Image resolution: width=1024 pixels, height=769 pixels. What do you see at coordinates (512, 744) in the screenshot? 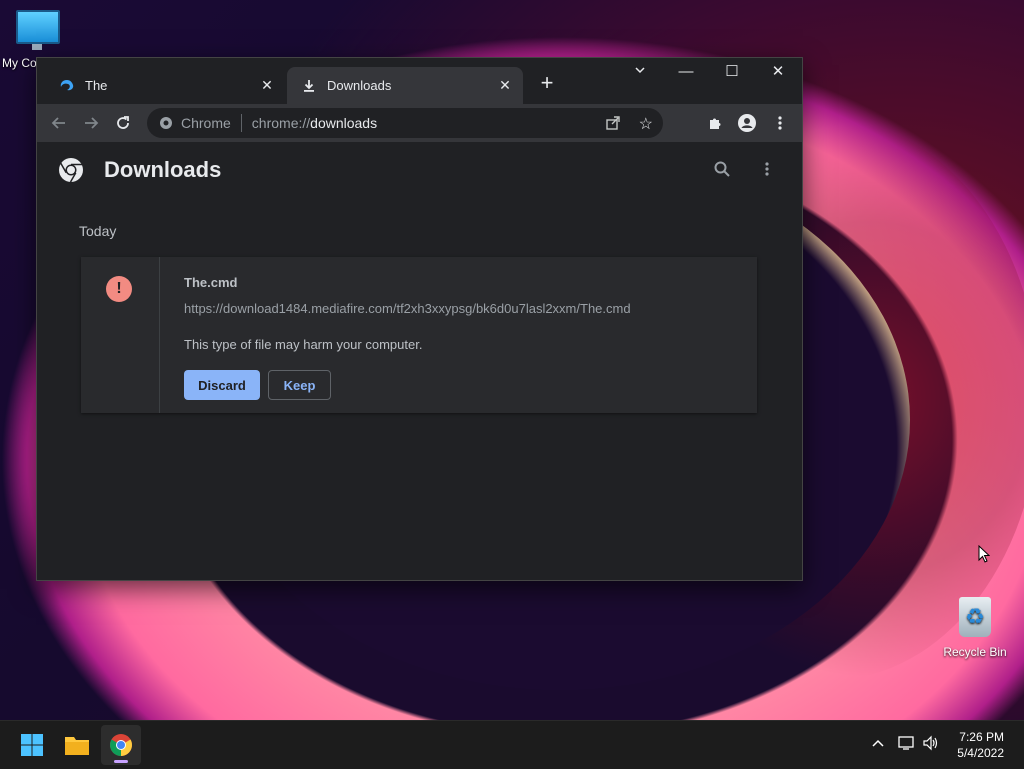
I see `taskbar: 7:26 PM 5/4/2022` at bounding box center [512, 744].